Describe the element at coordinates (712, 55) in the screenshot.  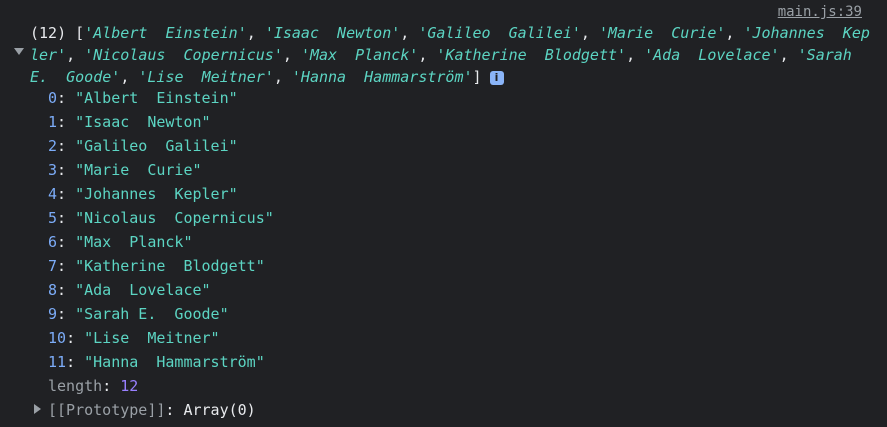
I see `summary-item: 'Ada Lovelace'` at that location.